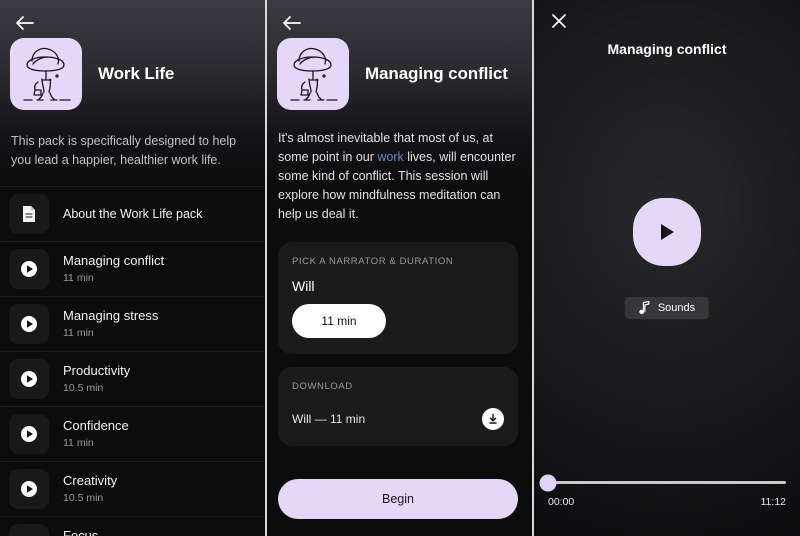 The width and height of the screenshot is (800, 536). Describe the element at coordinates (398, 406) in the screenshot. I see `download-card: DOWNLOAD Will — 11 min` at that location.